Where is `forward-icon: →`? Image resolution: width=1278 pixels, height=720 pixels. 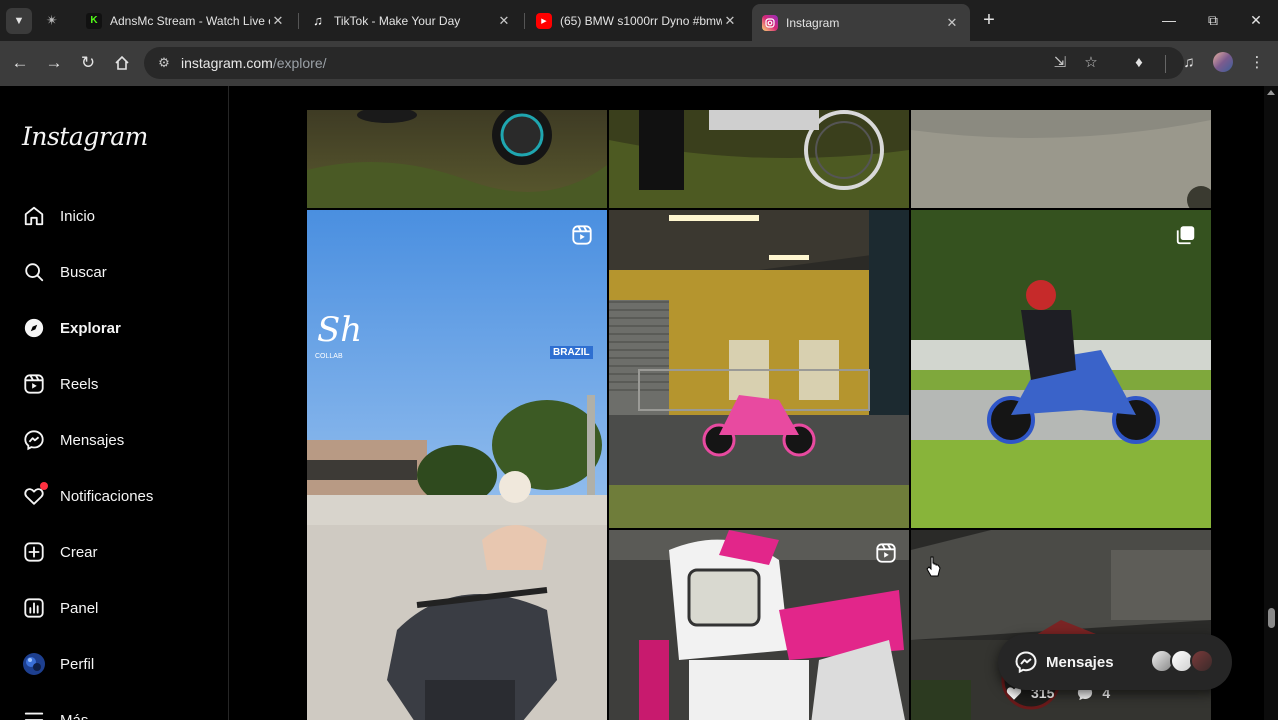 forward-icon: → is located at coordinates (54, 63).